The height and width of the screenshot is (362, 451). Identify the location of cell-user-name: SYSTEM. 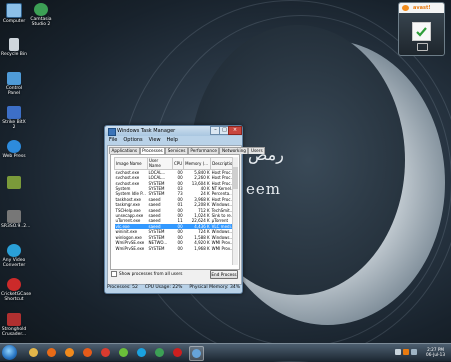
(156, 248).